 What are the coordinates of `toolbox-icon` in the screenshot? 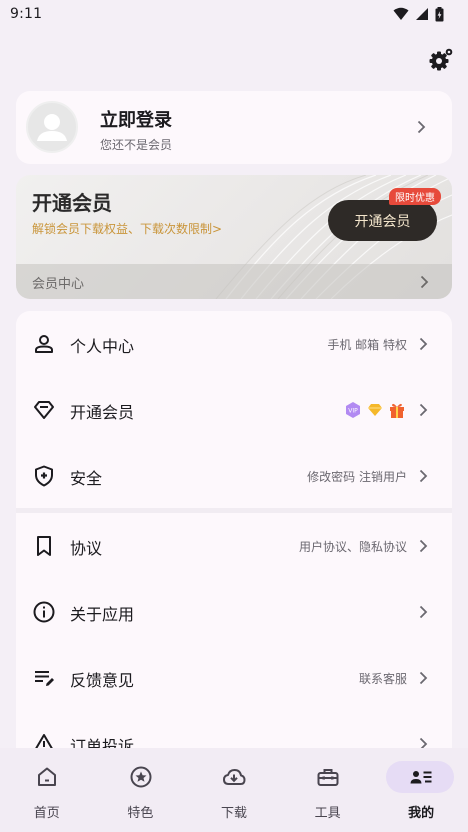 It's located at (328, 777).